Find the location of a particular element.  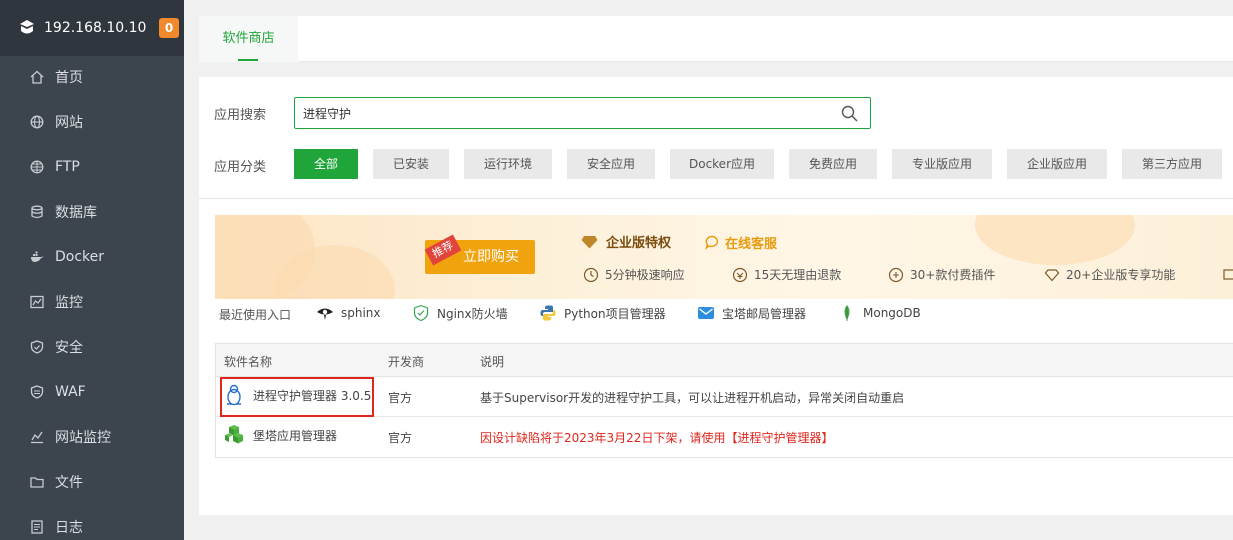

sidebar-item-waf: WAF is located at coordinates (92, 391).